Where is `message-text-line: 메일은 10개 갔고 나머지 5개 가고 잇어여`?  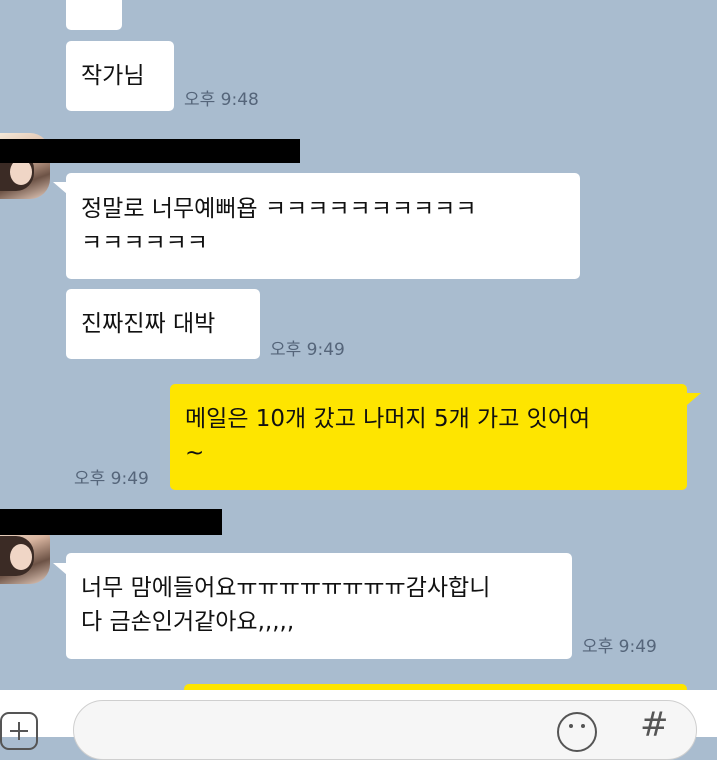 message-text-line: 메일은 10개 갔고 나머지 5개 가고 잇어여 is located at coordinates (388, 419).